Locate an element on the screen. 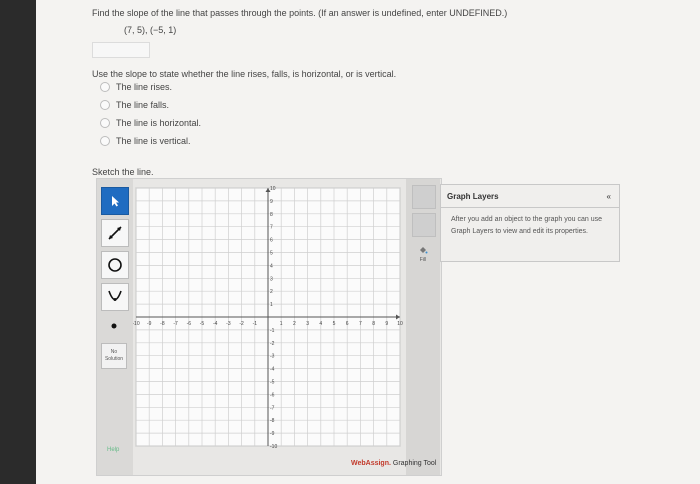 This screenshot has height=484, width=700. pointer-tool-button is located at coordinates (115, 201).